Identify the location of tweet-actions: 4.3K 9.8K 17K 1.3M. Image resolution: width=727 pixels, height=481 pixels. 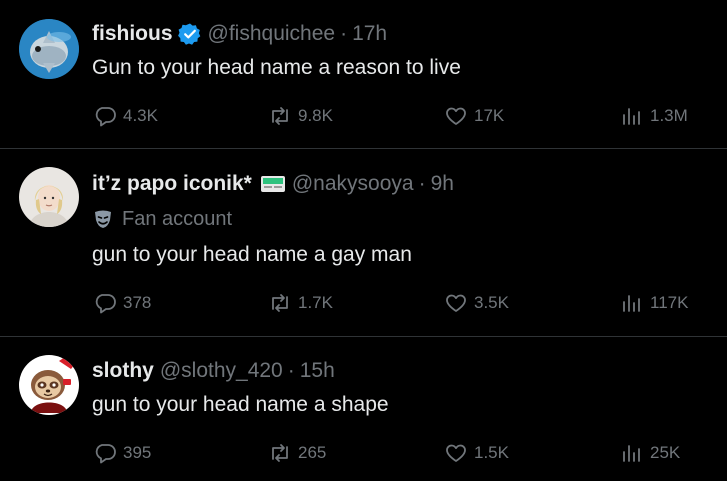
(363, 116).